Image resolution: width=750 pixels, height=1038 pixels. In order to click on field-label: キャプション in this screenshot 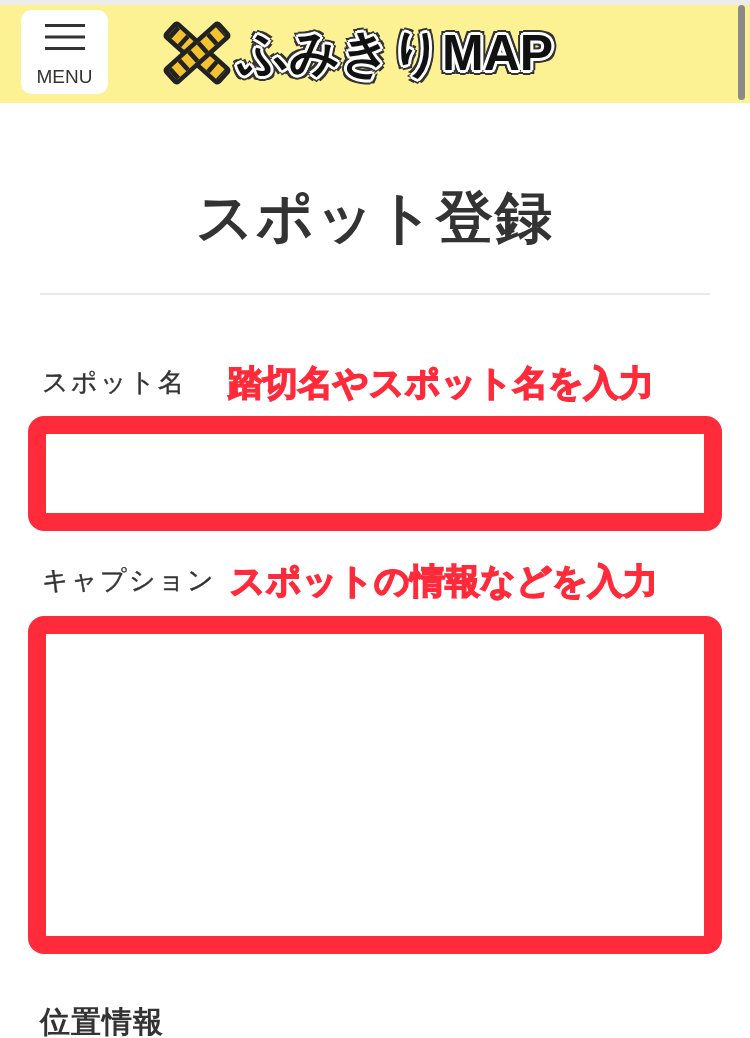, I will do `click(129, 581)`.